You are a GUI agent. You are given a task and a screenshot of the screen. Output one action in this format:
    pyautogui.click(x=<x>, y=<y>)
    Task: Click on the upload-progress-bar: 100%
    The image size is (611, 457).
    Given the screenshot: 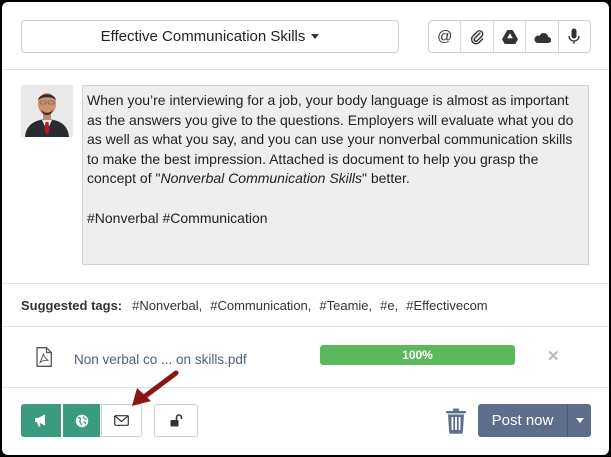 What is the action you would take?
    pyautogui.click(x=417, y=355)
    